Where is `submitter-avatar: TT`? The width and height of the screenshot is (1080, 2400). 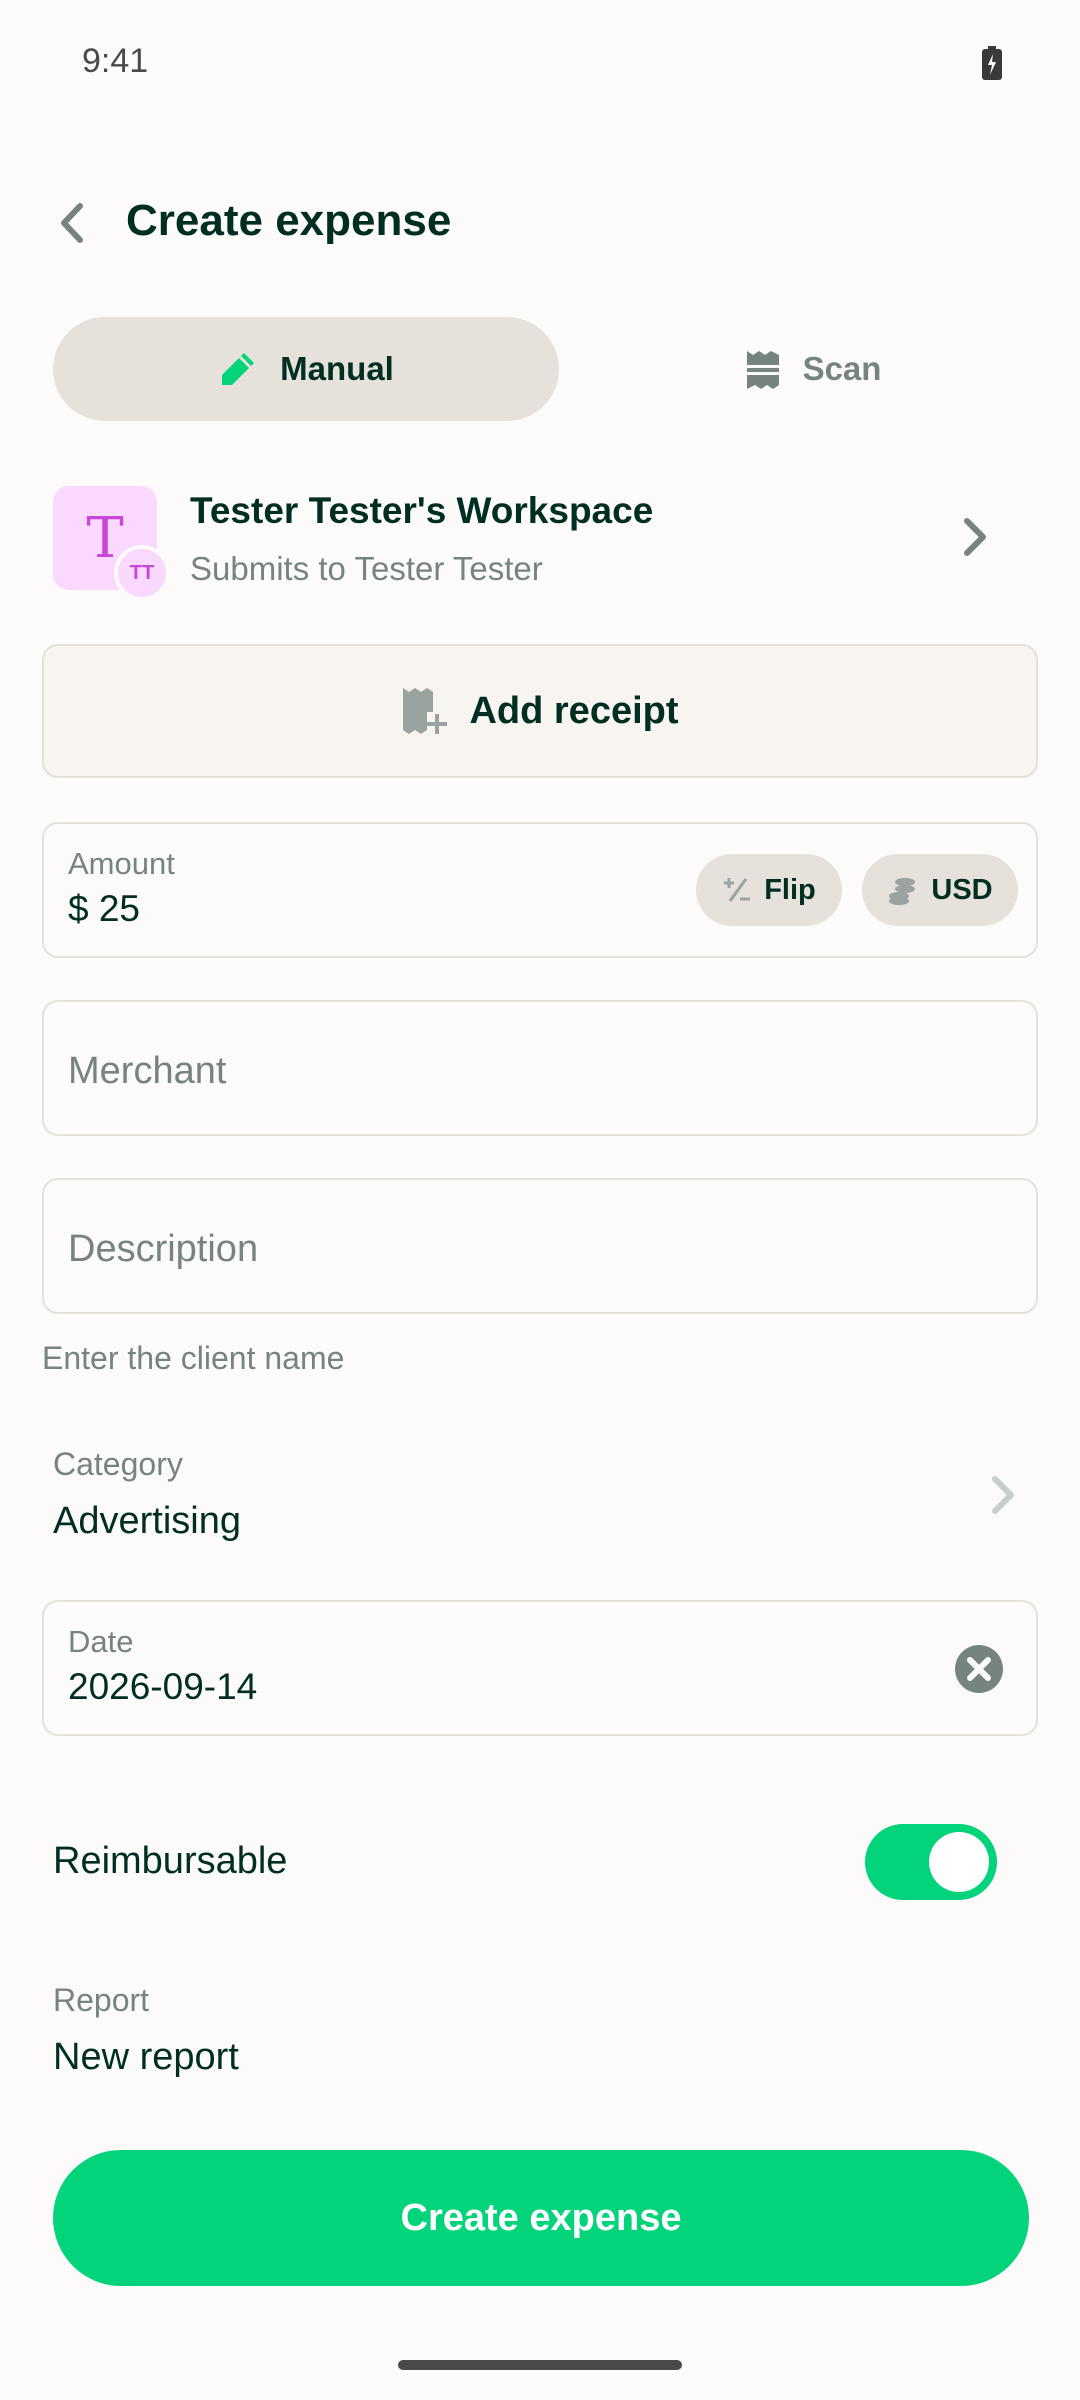 submitter-avatar: TT is located at coordinates (142, 573).